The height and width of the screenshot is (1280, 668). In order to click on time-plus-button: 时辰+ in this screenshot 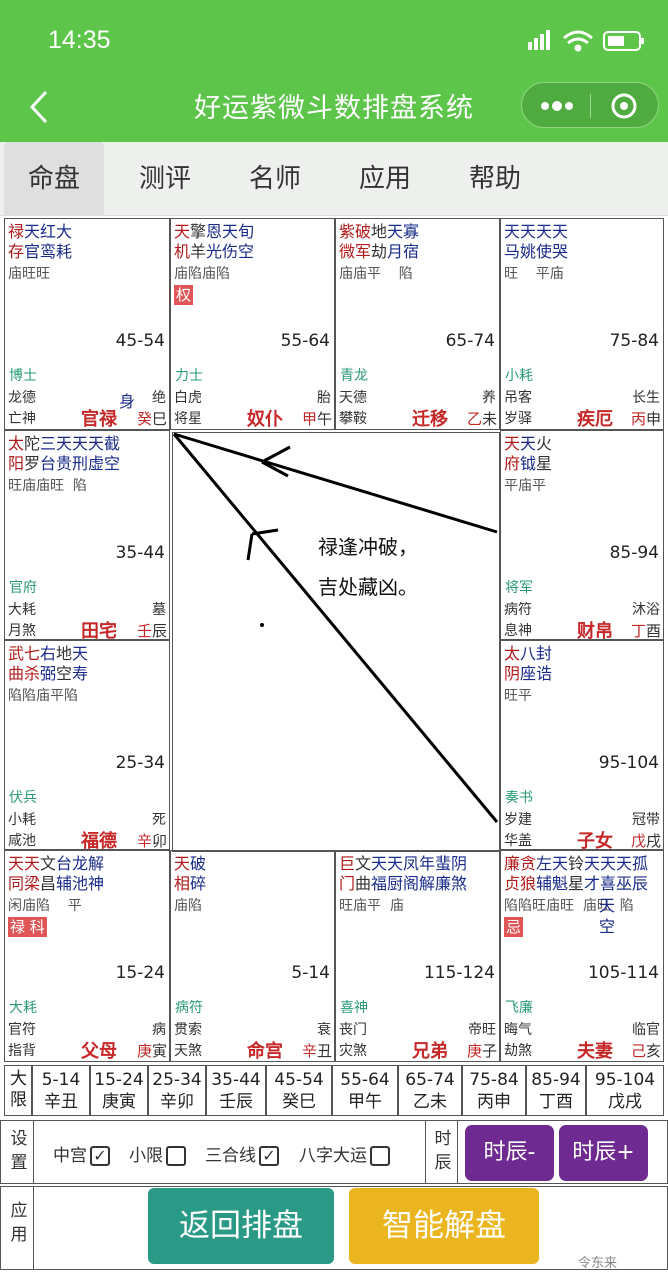, I will do `click(603, 1153)`.